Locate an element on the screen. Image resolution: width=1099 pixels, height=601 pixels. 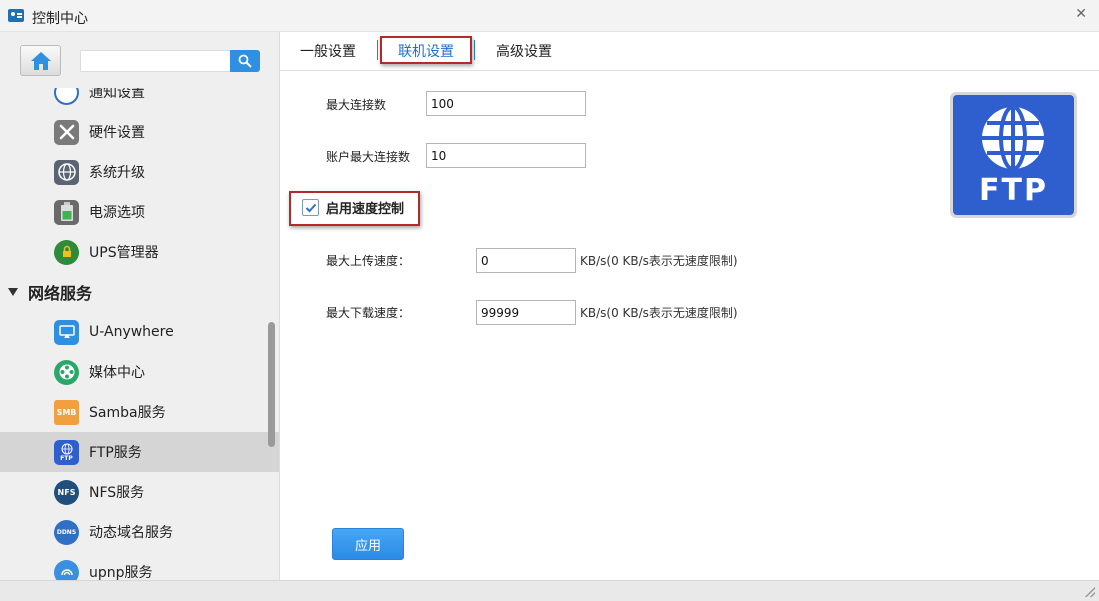
max-download-field is located at coordinates (526, 312).